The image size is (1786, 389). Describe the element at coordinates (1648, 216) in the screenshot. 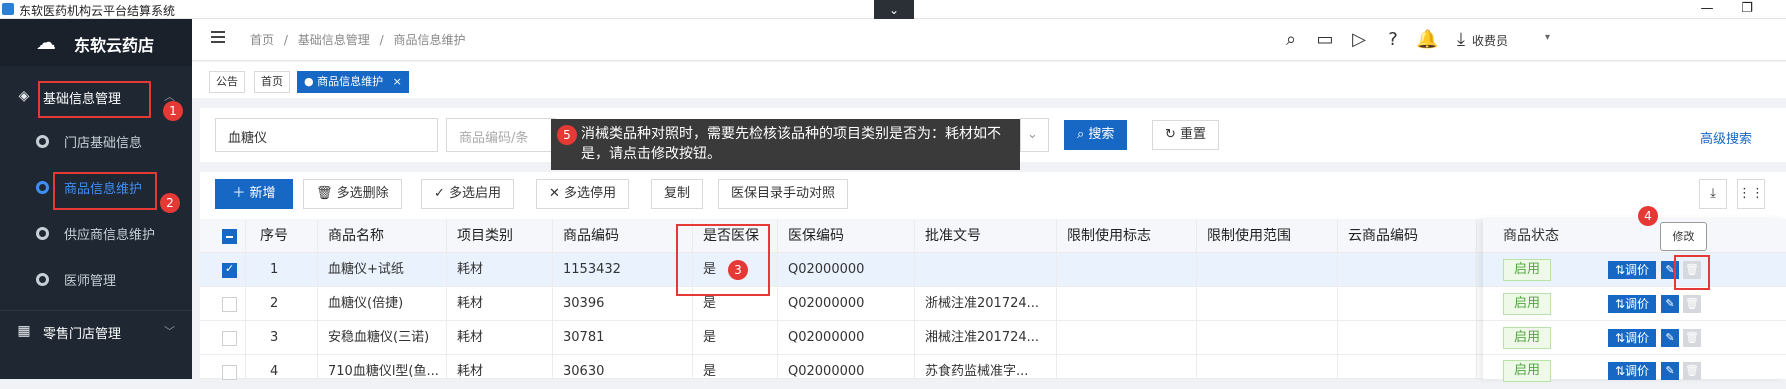

I see `annotation-badge-4: 4` at that location.